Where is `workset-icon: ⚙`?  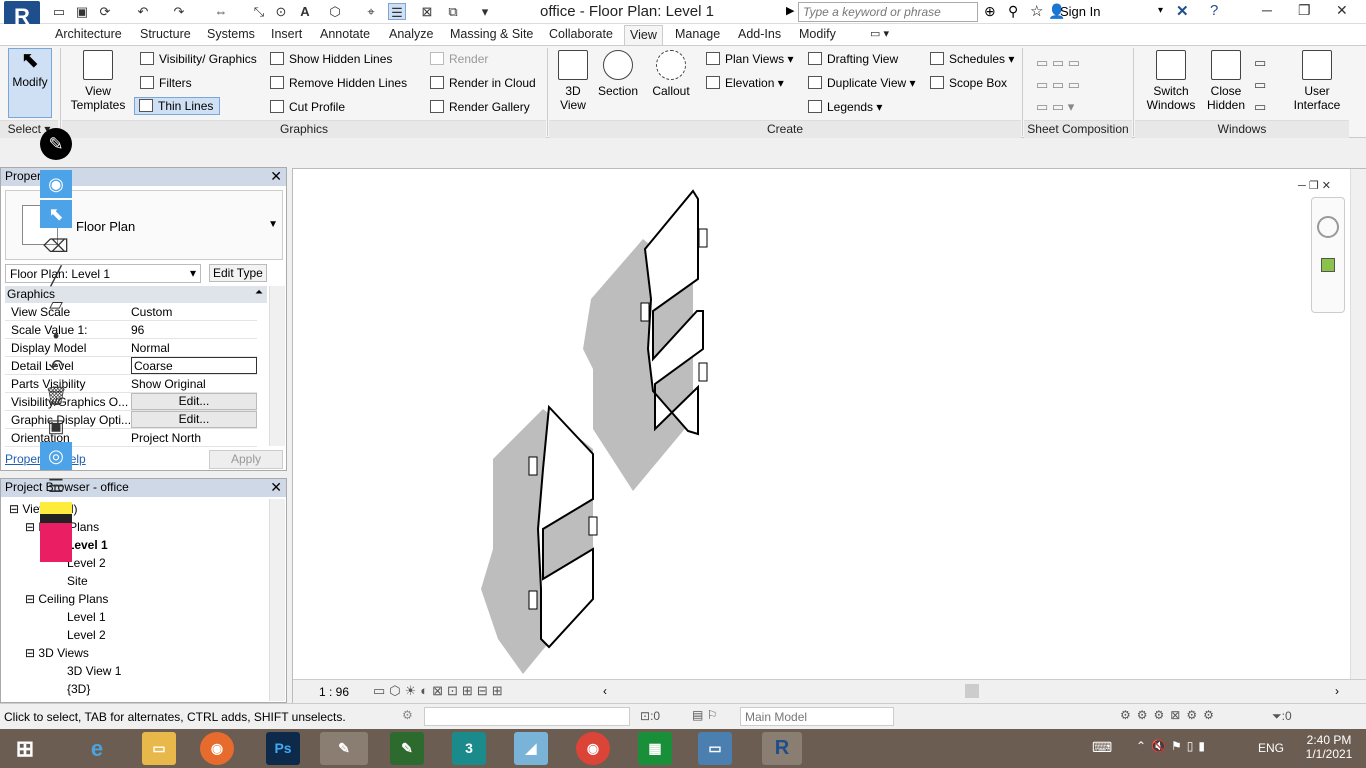
workset-icon: ⚙ is located at coordinates (407, 715).